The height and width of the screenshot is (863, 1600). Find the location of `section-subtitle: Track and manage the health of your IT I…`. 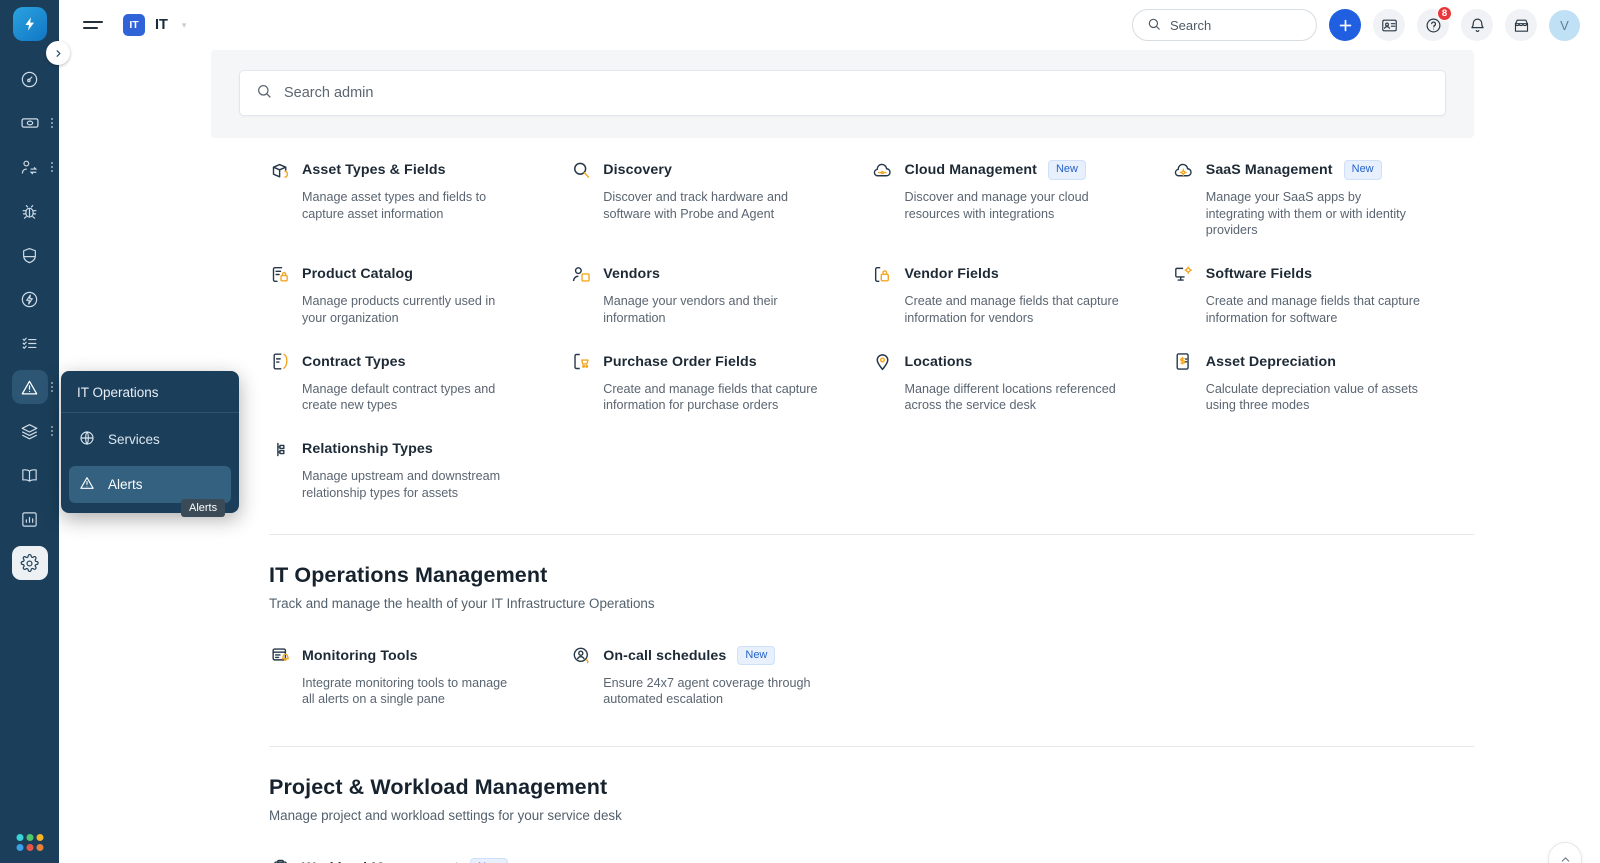

section-subtitle: Track and manage the health of your IT I… is located at coordinates (462, 603).